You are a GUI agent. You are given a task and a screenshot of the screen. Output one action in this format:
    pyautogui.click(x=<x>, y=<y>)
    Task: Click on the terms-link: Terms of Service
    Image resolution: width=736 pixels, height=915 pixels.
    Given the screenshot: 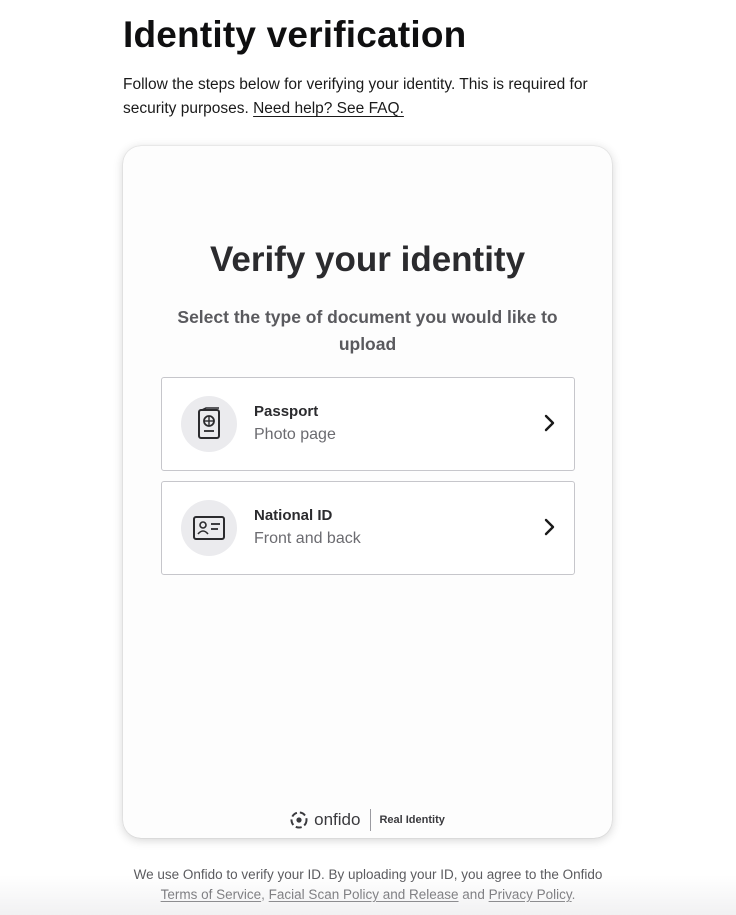 What is the action you would take?
    pyautogui.click(x=211, y=894)
    